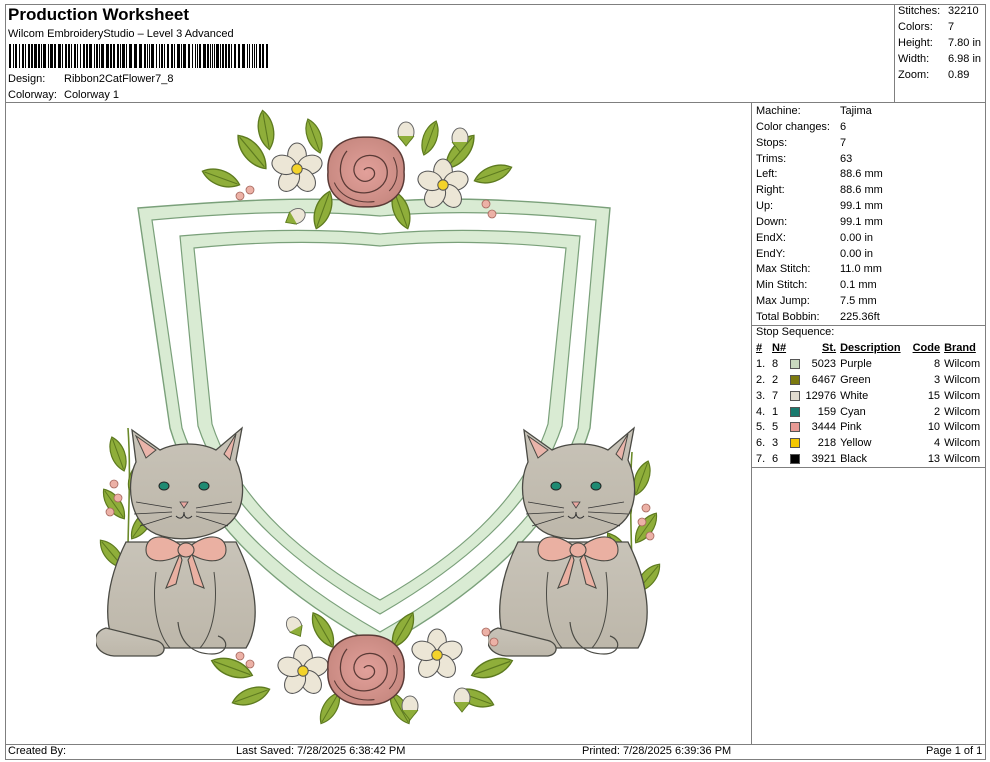 The width and height of the screenshot is (990, 762). I want to click on table-row: 2. 2 6467 Green 3 Wilcom, so click(868, 381).